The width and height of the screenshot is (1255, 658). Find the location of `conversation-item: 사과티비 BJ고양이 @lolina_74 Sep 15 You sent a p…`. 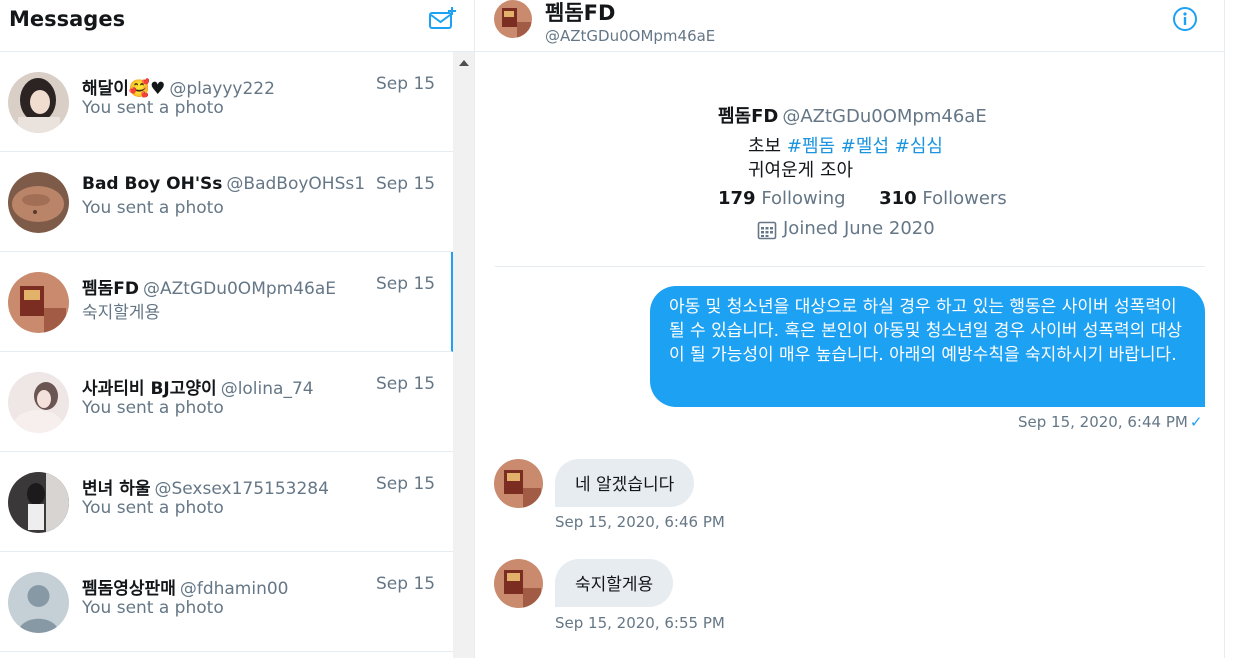

conversation-item: 사과티비 BJ고양이 @lolina_74 Sep 15 You sent a p… is located at coordinates (226, 402).